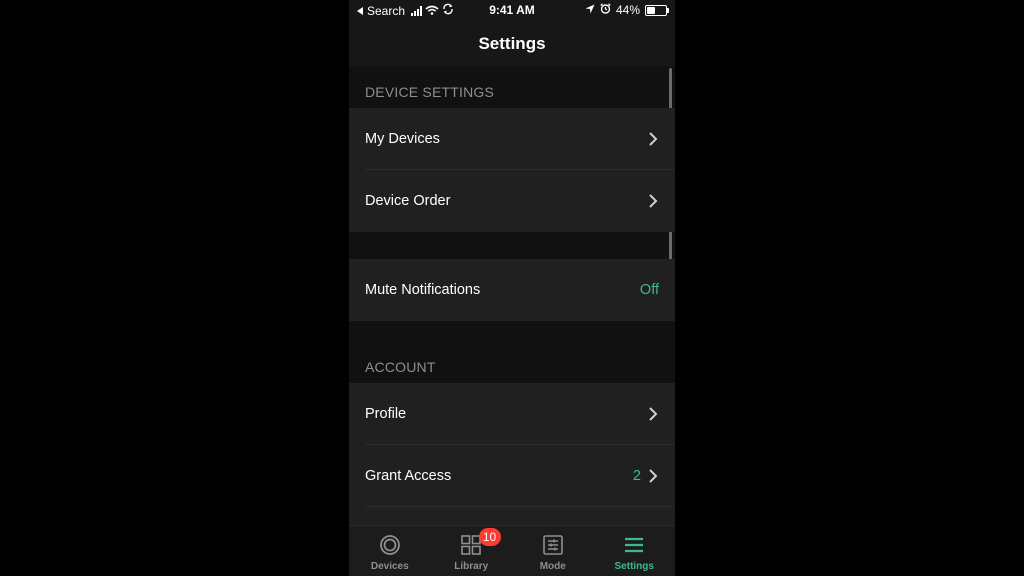 This screenshot has height=576, width=1024. I want to click on tab-library: 10 Library, so click(472, 551).